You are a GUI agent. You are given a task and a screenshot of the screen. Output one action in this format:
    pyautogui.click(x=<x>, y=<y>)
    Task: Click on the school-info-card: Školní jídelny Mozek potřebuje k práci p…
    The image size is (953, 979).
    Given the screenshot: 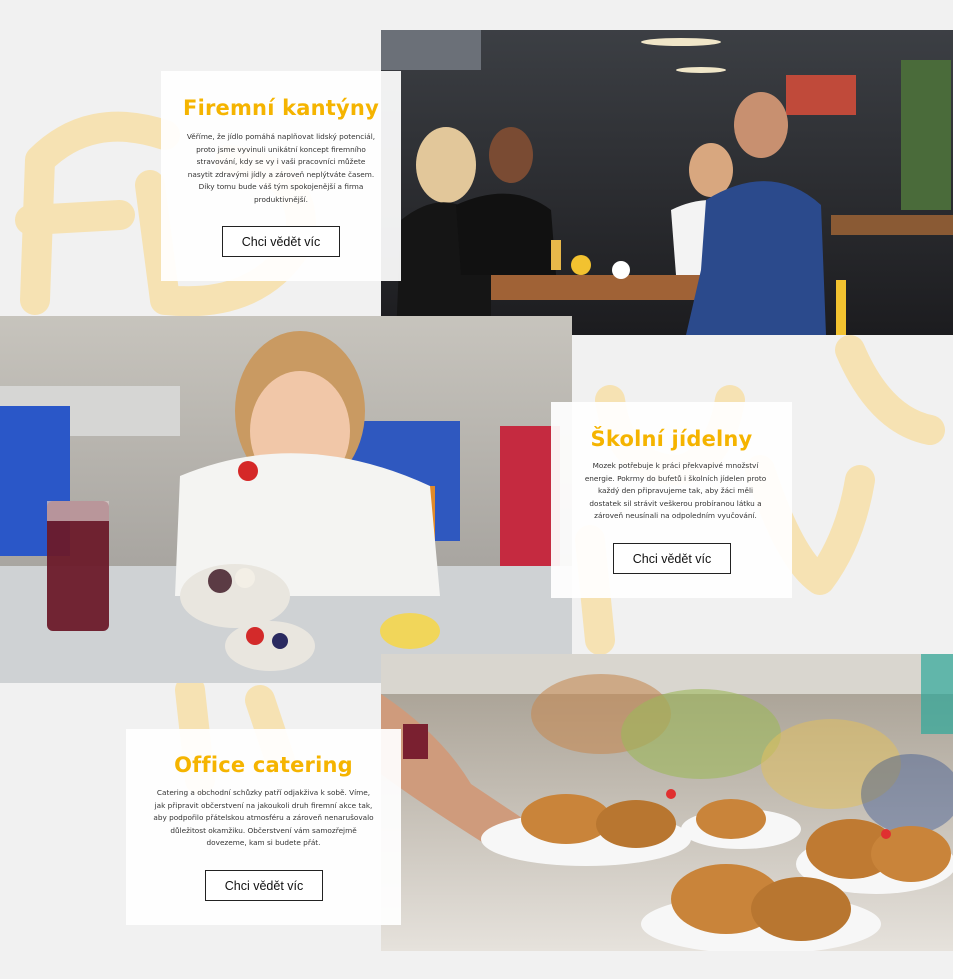 What is the action you would take?
    pyautogui.click(x=671, y=500)
    